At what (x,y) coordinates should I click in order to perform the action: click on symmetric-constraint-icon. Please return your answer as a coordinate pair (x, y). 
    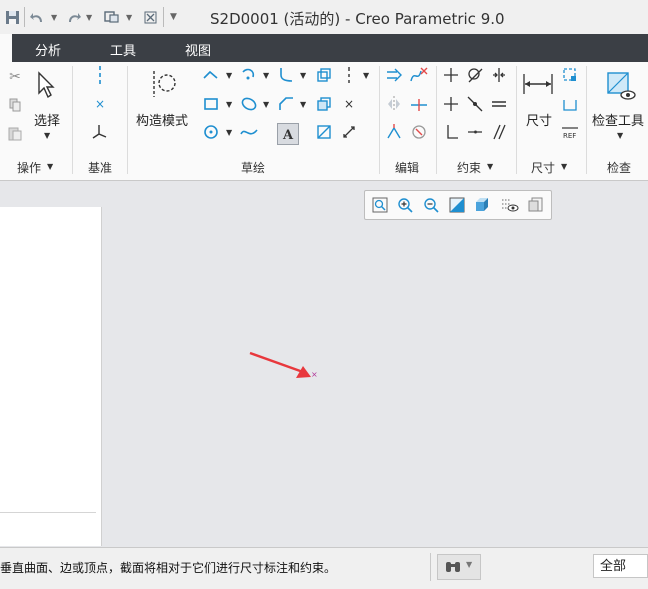
    Looking at the image, I should click on (499, 75).